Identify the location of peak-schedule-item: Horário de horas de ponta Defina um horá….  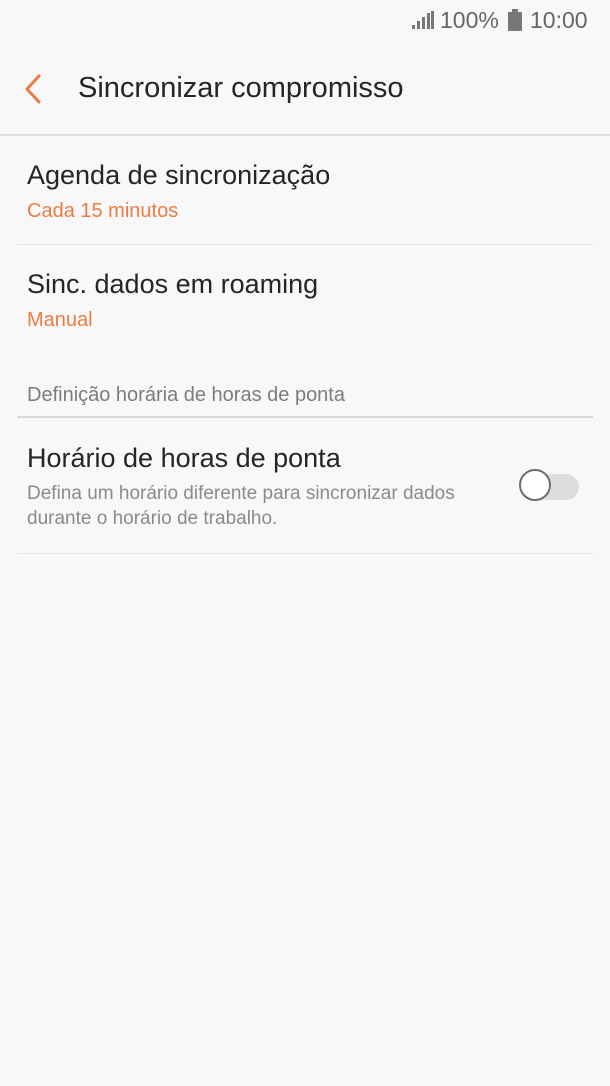
(305, 486).